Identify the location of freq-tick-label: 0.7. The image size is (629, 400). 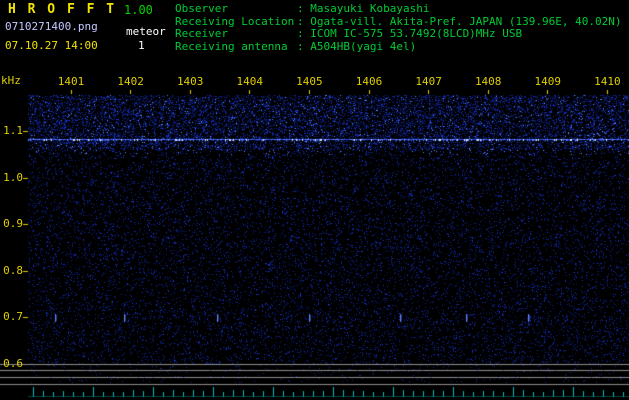
(13, 316).